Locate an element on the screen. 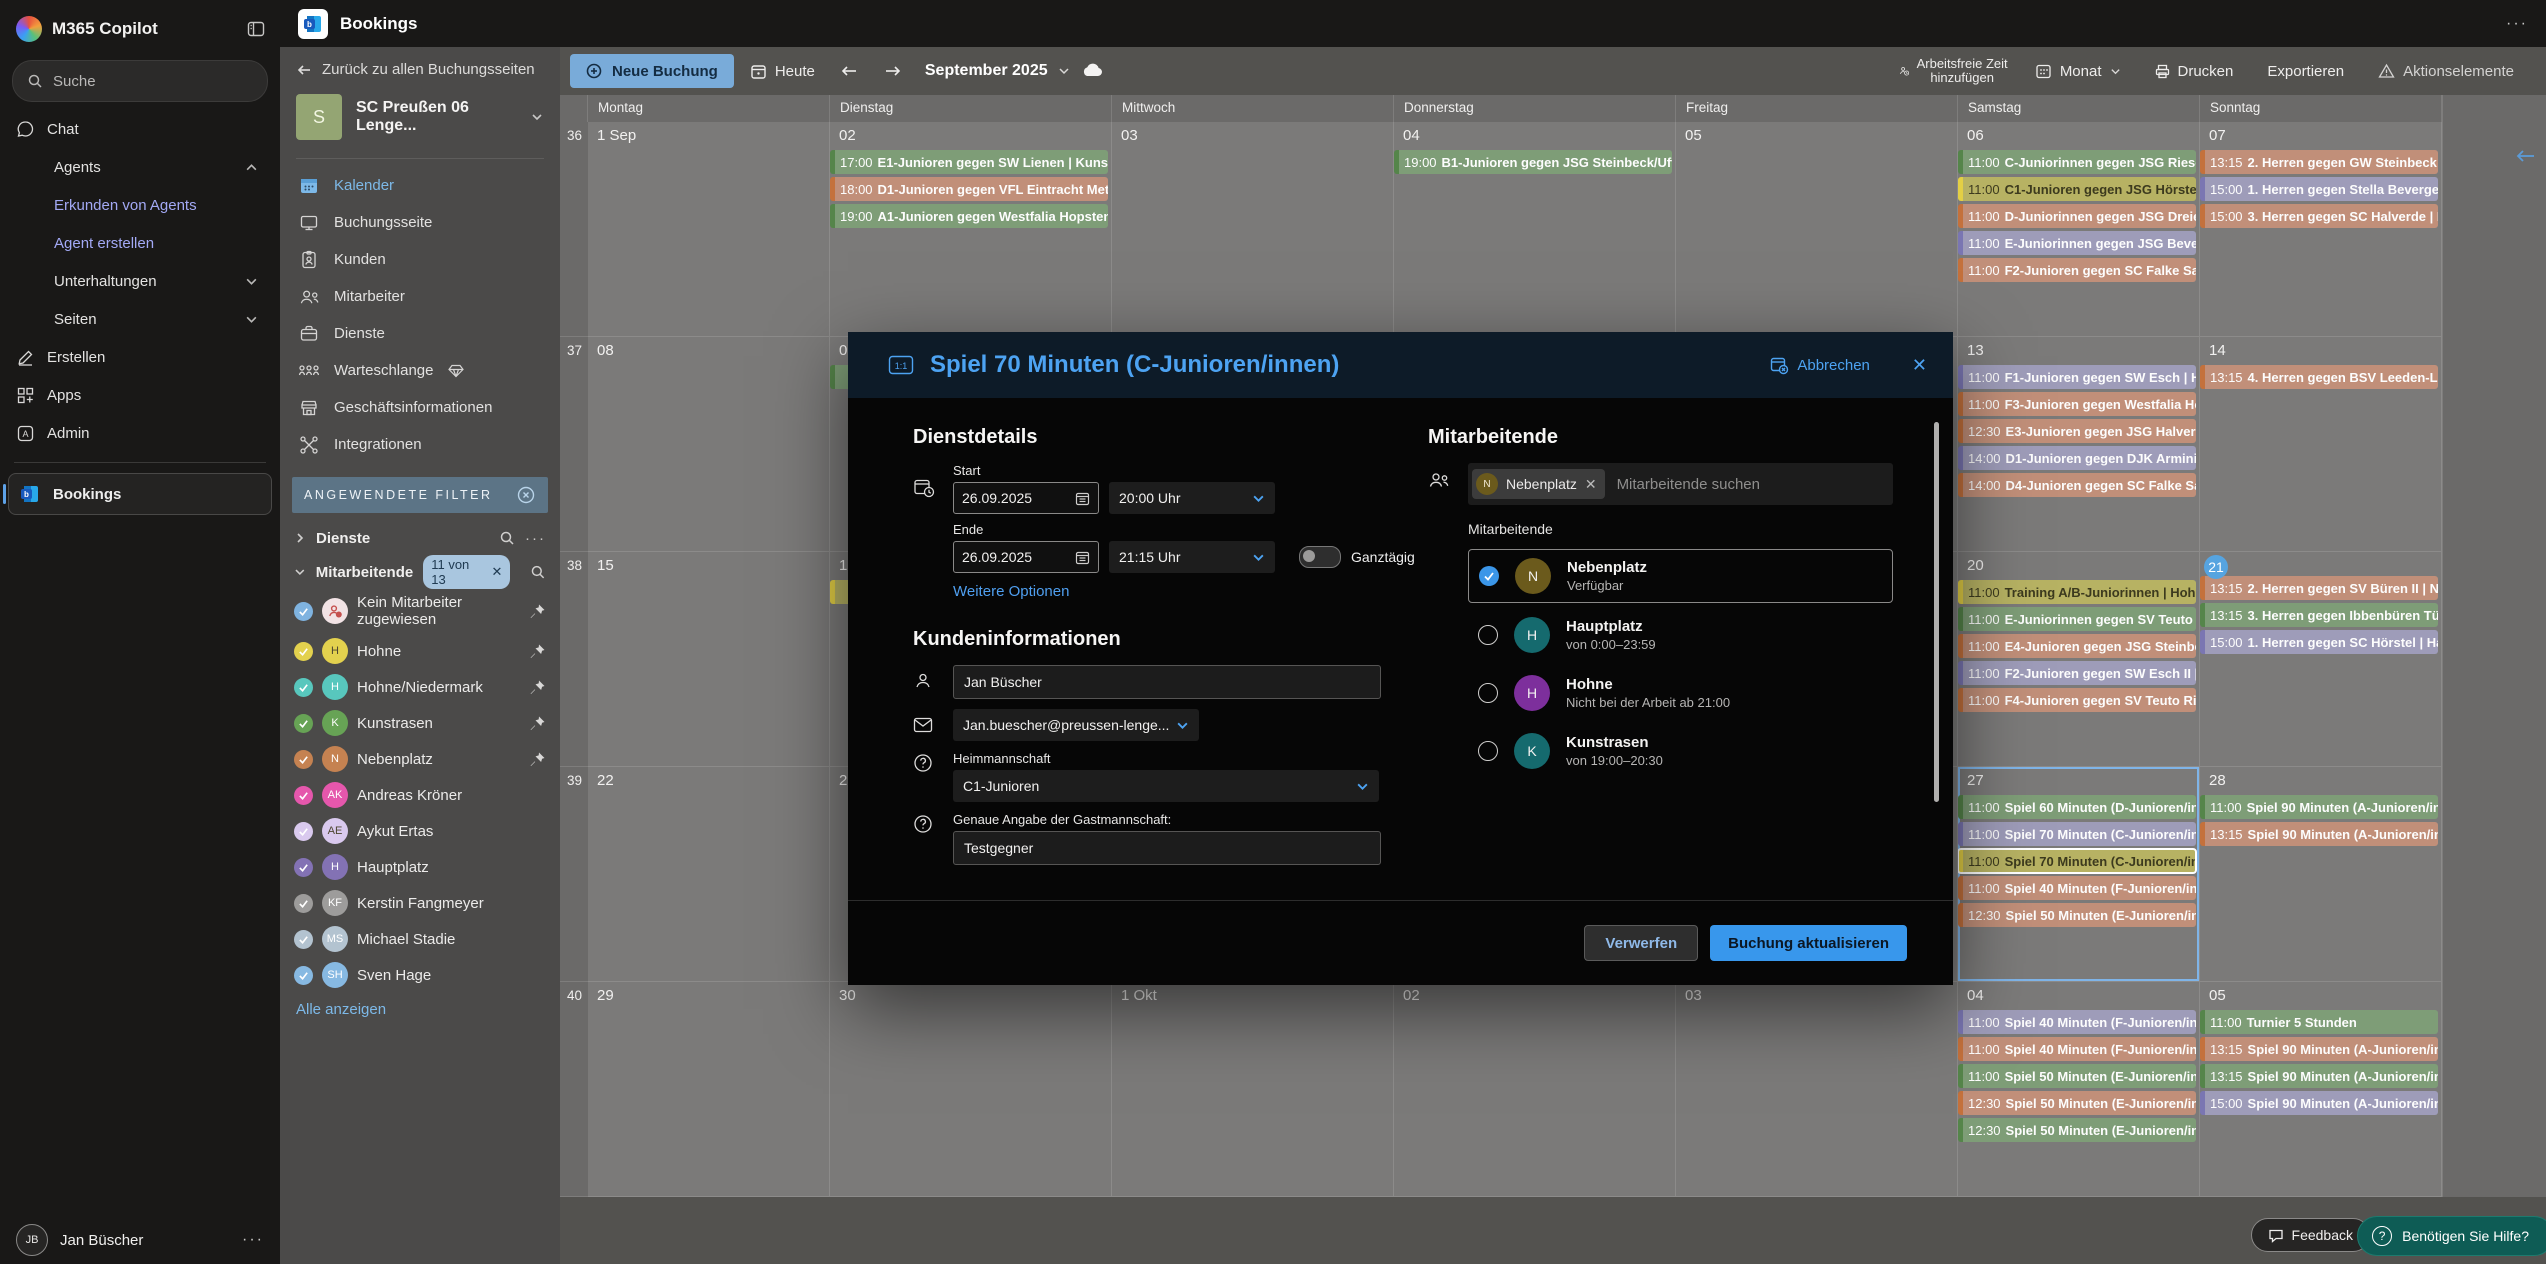 Image resolution: width=2546 pixels, height=1264 pixels. services-filter-section: Dienste ··· is located at coordinates (420, 538).